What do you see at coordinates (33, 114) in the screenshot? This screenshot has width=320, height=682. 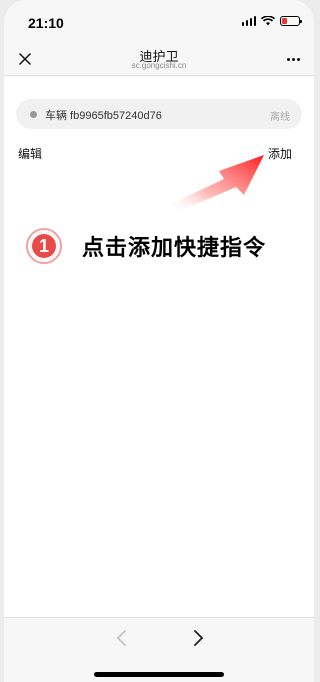 I see `status-dot` at bounding box center [33, 114].